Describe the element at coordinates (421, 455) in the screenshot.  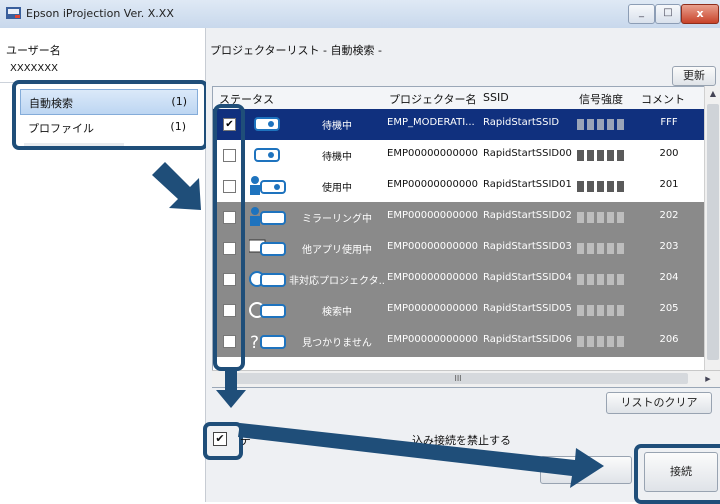
I see `arrow-right-icon` at that location.